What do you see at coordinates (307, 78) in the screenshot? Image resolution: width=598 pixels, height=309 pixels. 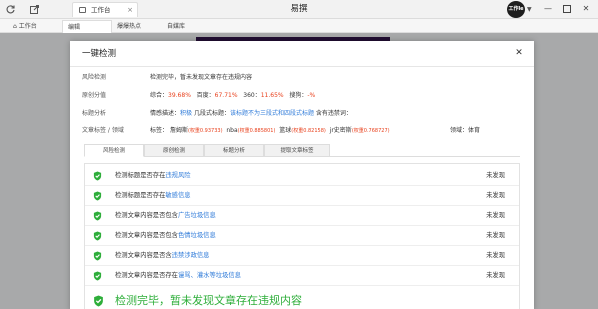 I see `risk-row: 风险检测 检测完毕，暂未发现文章存在违规内容` at bounding box center [307, 78].